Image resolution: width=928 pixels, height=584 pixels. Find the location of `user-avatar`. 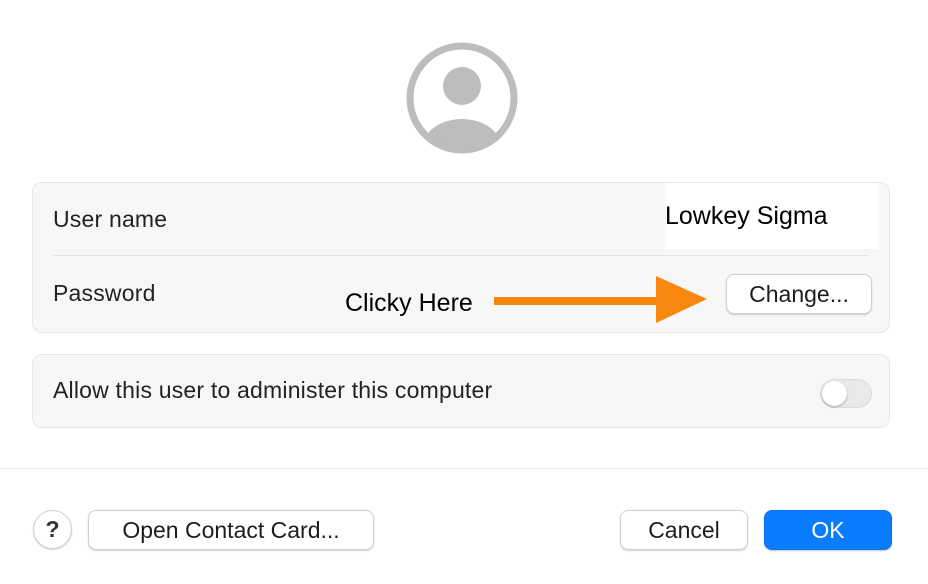

user-avatar is located at coordinates (462, 98).